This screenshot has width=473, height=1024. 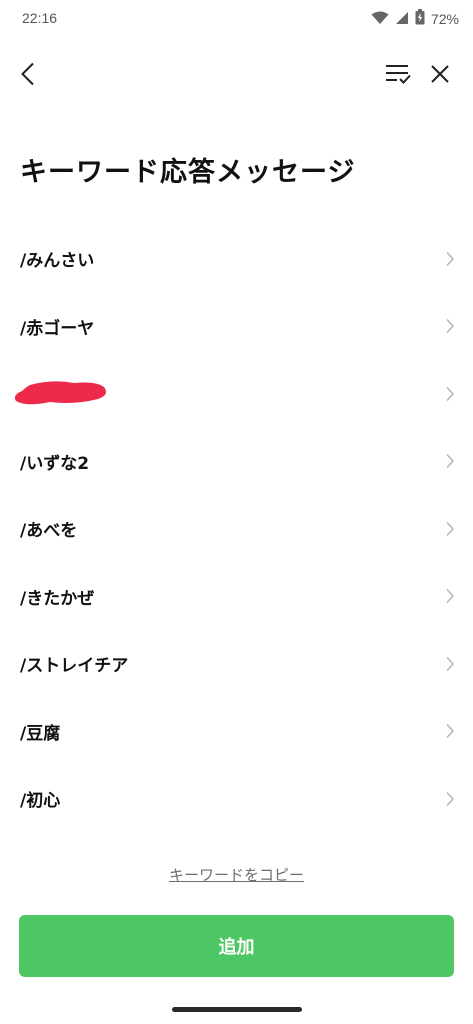 I want to click on status-icons: 72%, so click(x=415, y=19).